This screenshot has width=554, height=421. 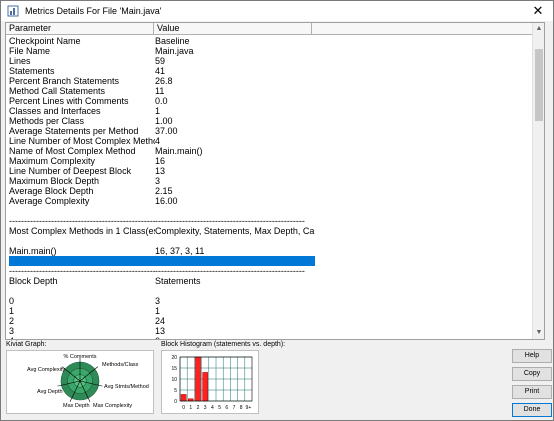 What do you see at coordinates (234, 408) in the screenshot?
I see `x-tick-label: 7` at bounding box center [234, 408].